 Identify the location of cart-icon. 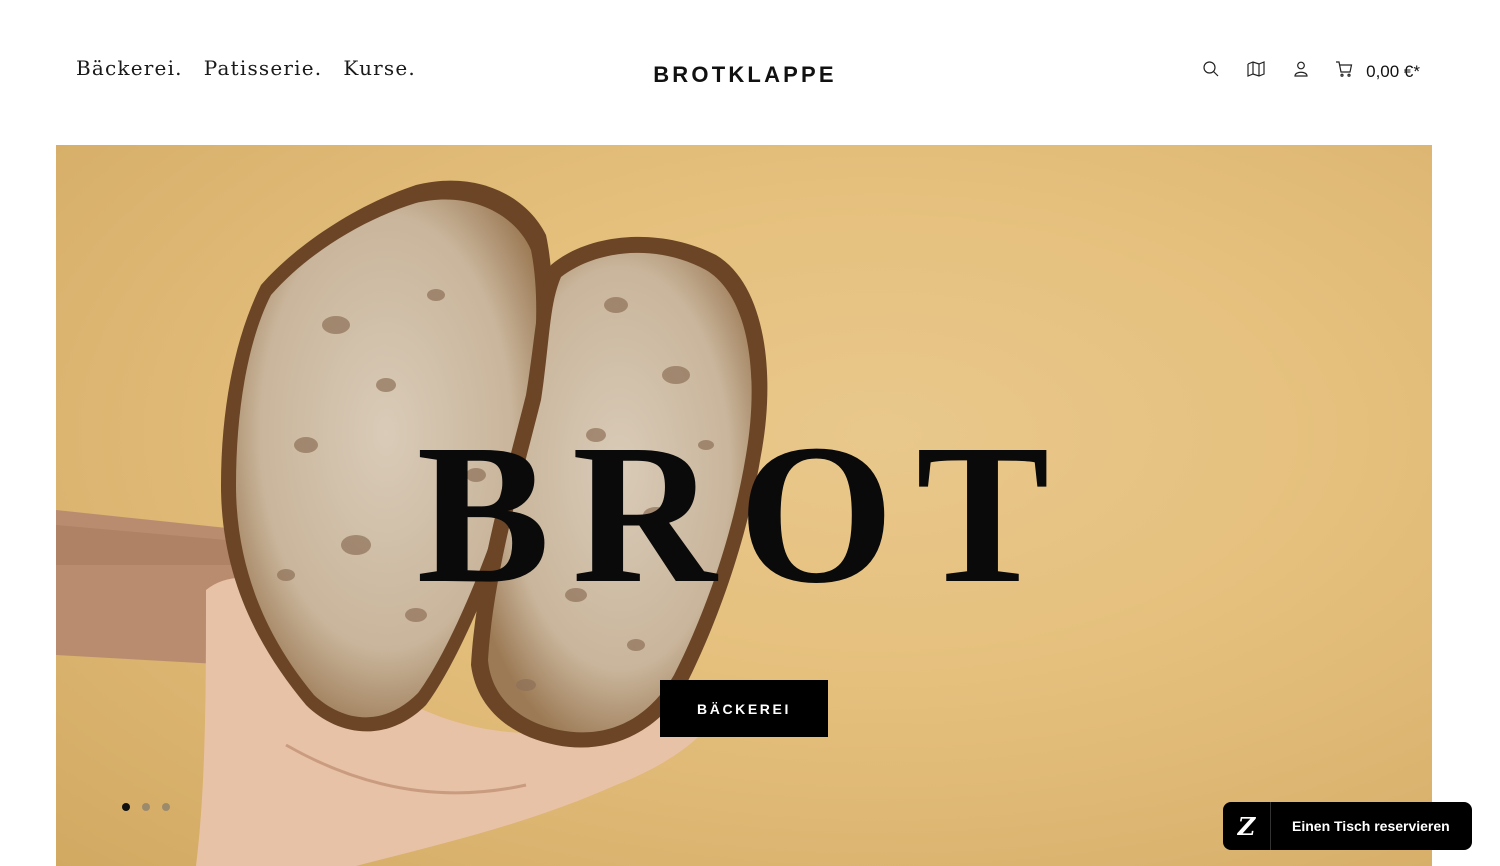
(1344, 69).